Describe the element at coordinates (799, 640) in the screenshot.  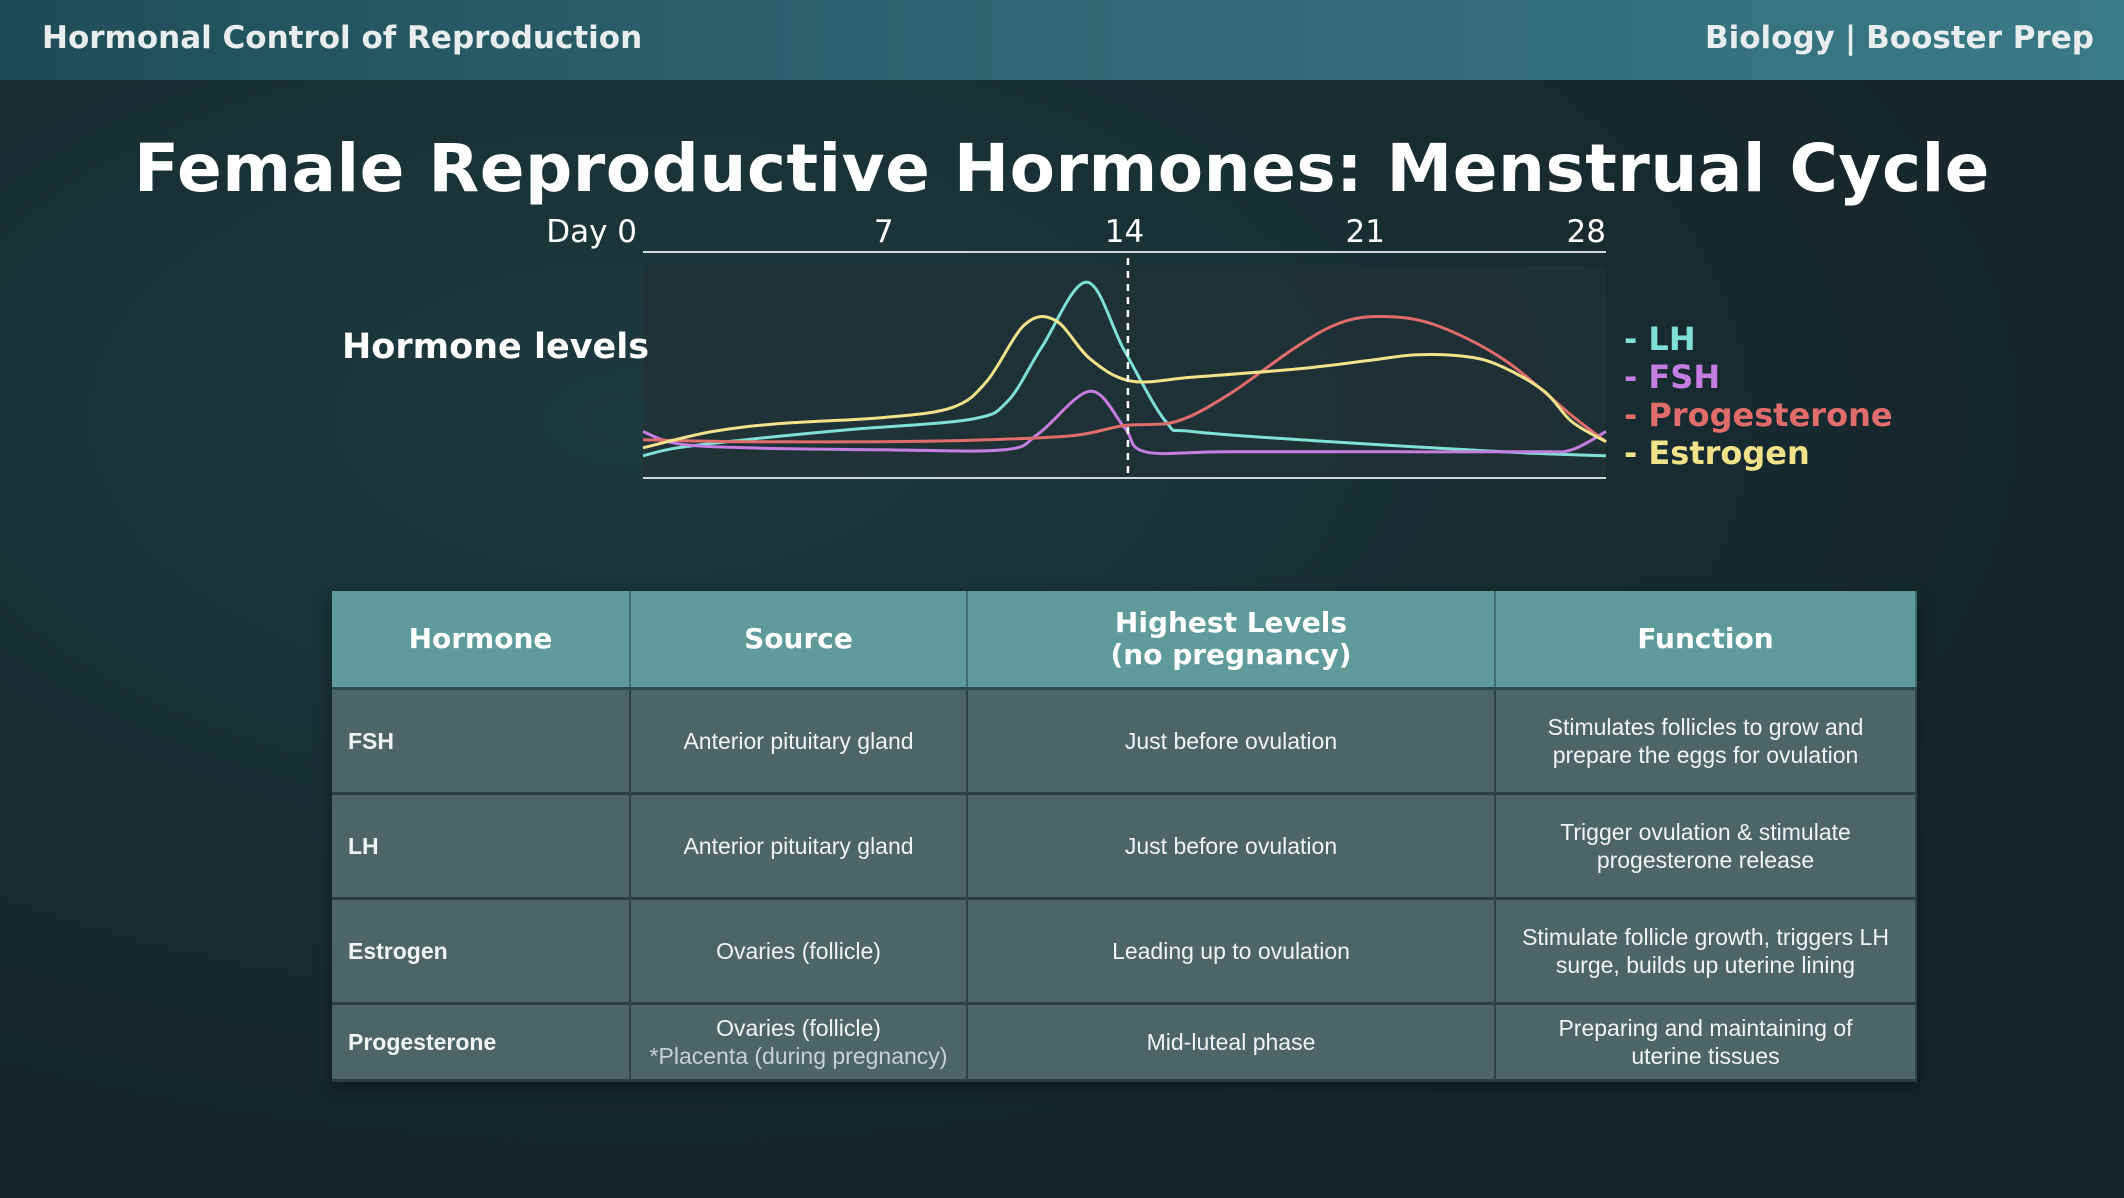
I see `column-header-source: Source` at that location.